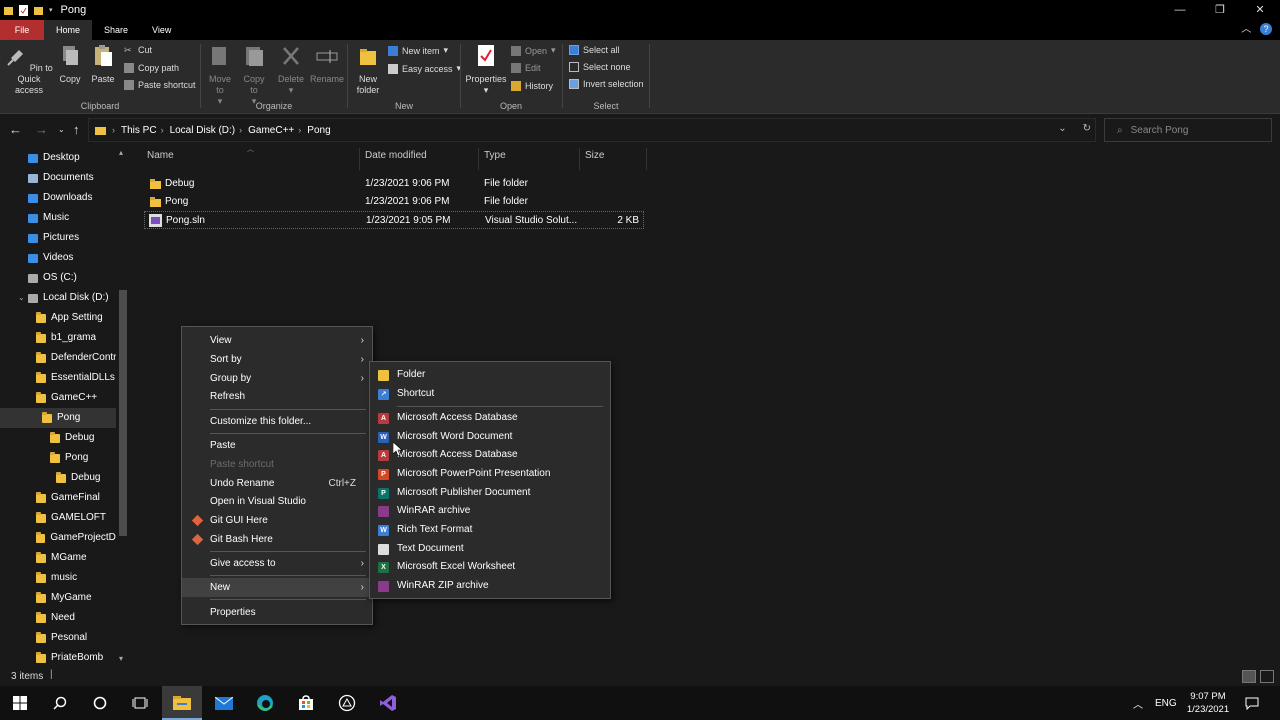 Image resolution: width=1280 pixels, height=720 pixels. Describe the element at coordinates (116, 30) in the screenshot. I see `tab-share: Share` at that location.